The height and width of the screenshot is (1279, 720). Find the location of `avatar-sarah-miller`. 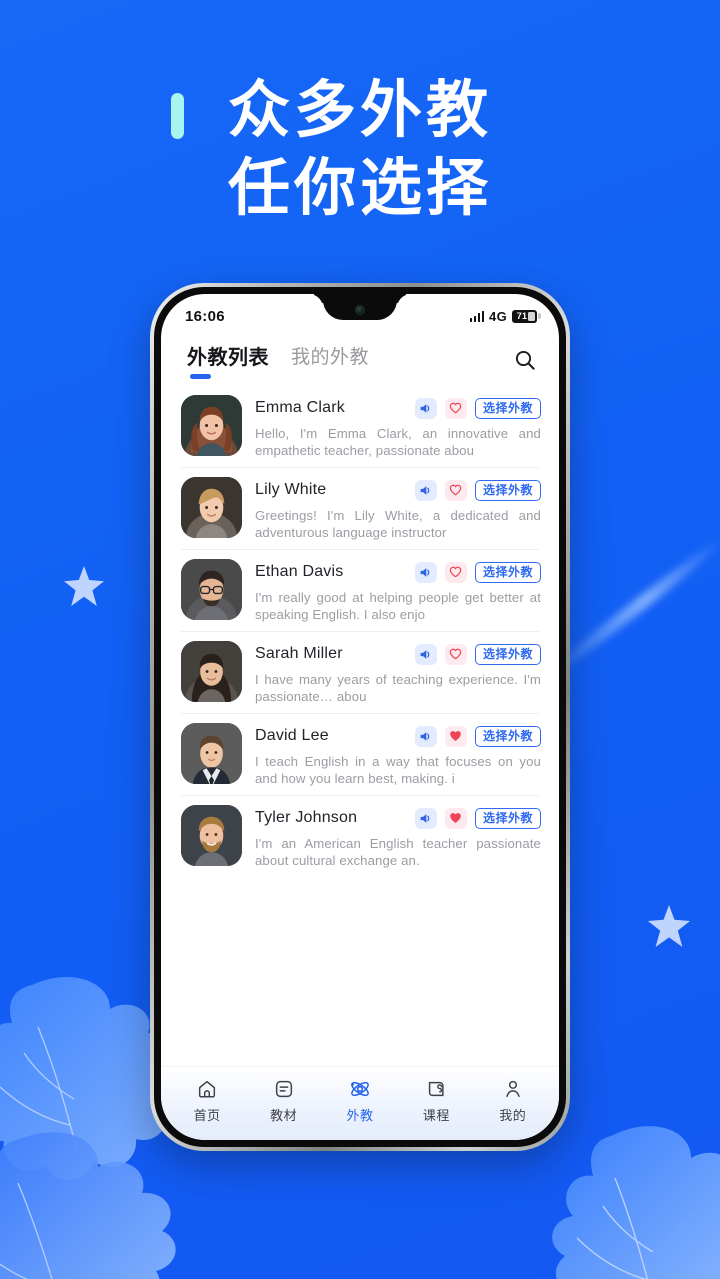

avatar-sarah-miller is located at coordinates (211, 671).